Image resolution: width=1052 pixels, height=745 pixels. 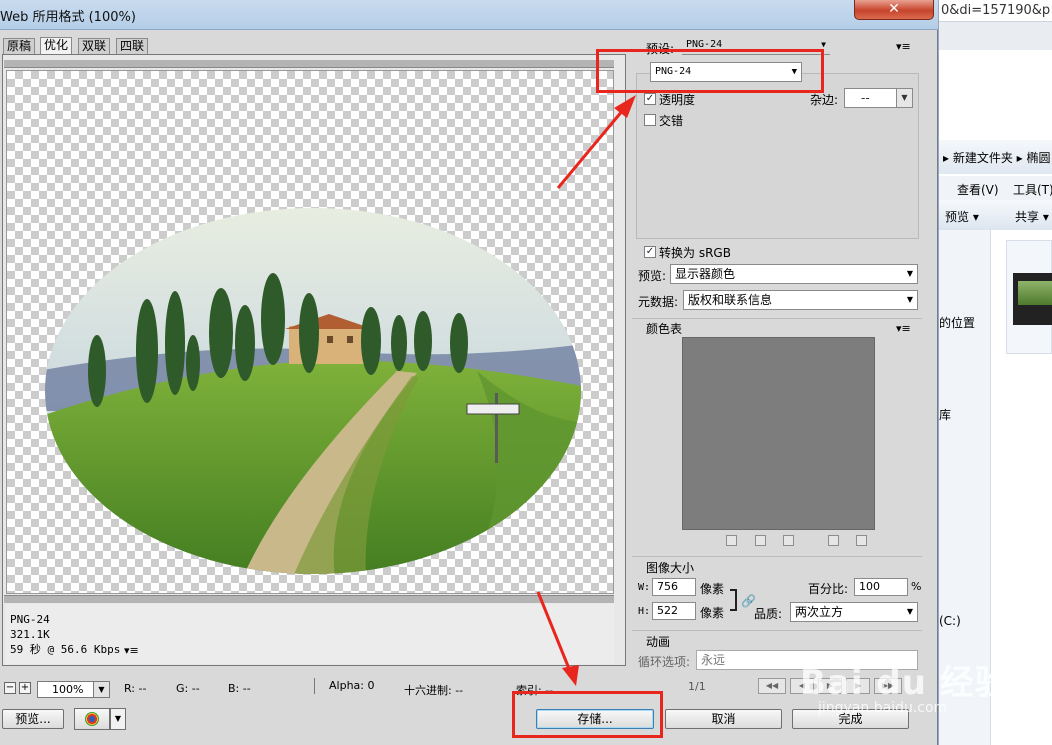 I want to click on info-menu-icon: ▾≡, so click(x=131, y=650).